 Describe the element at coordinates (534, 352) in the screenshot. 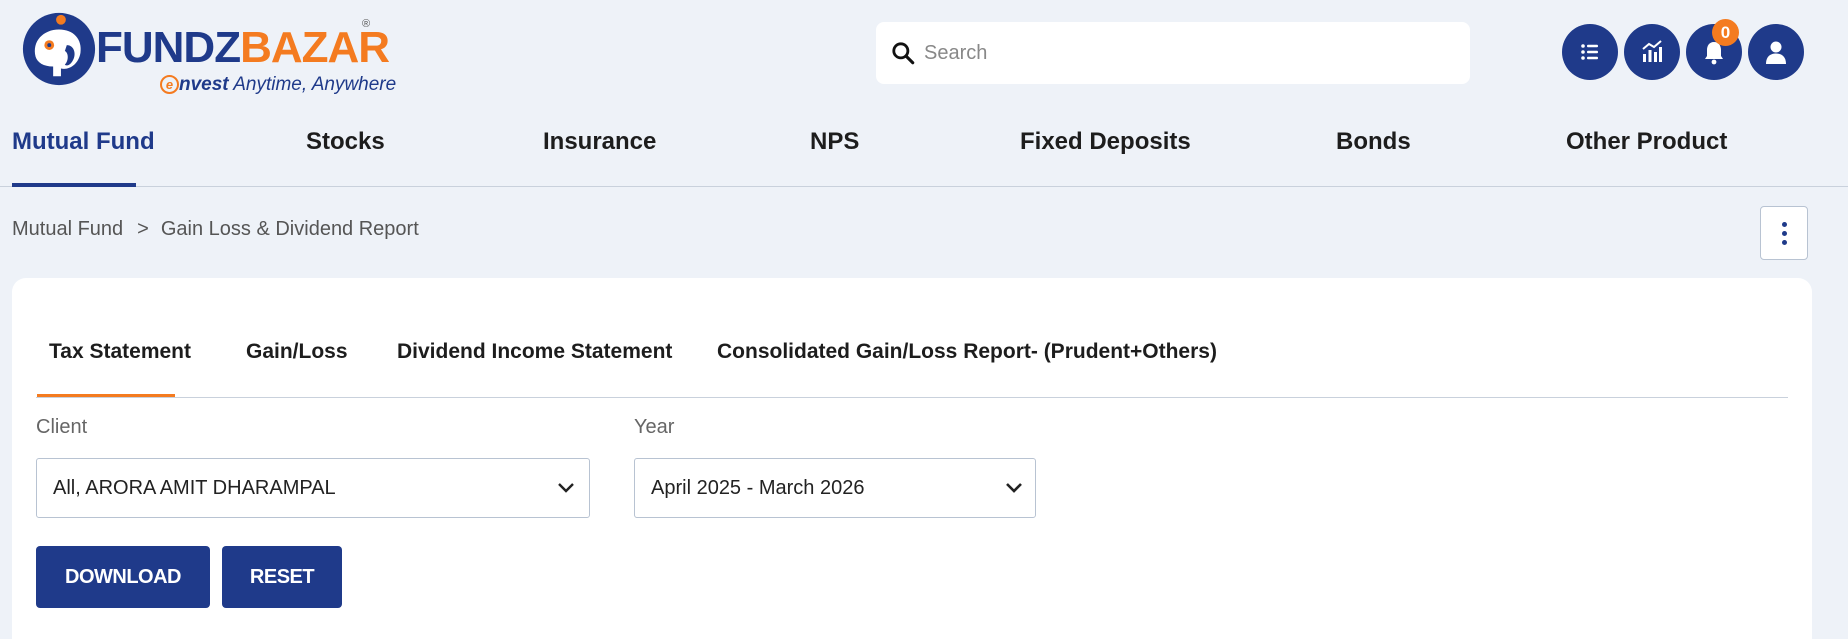

I see `tab-dividend-income-statement: Dividend Income Statement` at that location.